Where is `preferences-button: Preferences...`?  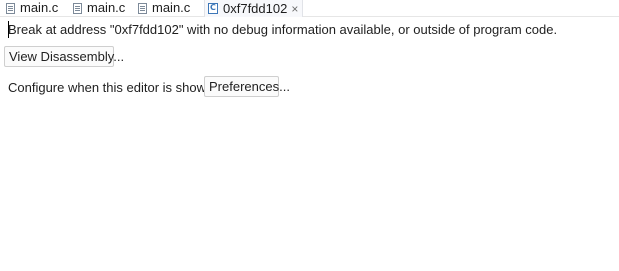
preferences-button: Preferences... is located at coordinates (247, 86).